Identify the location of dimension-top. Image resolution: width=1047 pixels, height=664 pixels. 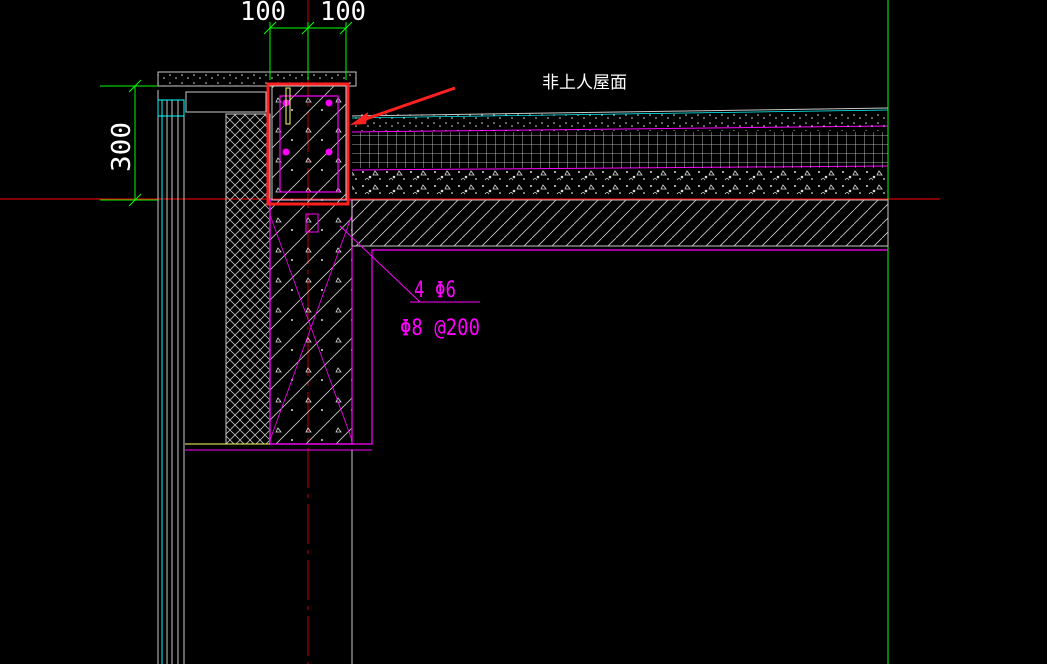
(308, 50).